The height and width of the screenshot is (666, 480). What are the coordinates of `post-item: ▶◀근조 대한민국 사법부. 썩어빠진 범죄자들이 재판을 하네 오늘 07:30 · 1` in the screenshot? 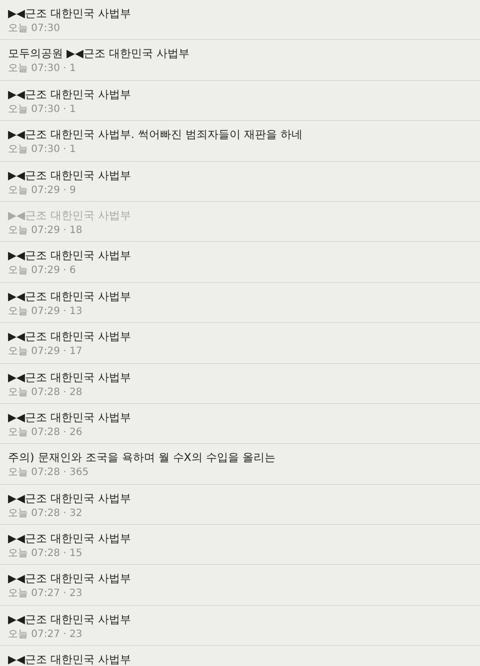 It's located at (240, 141).